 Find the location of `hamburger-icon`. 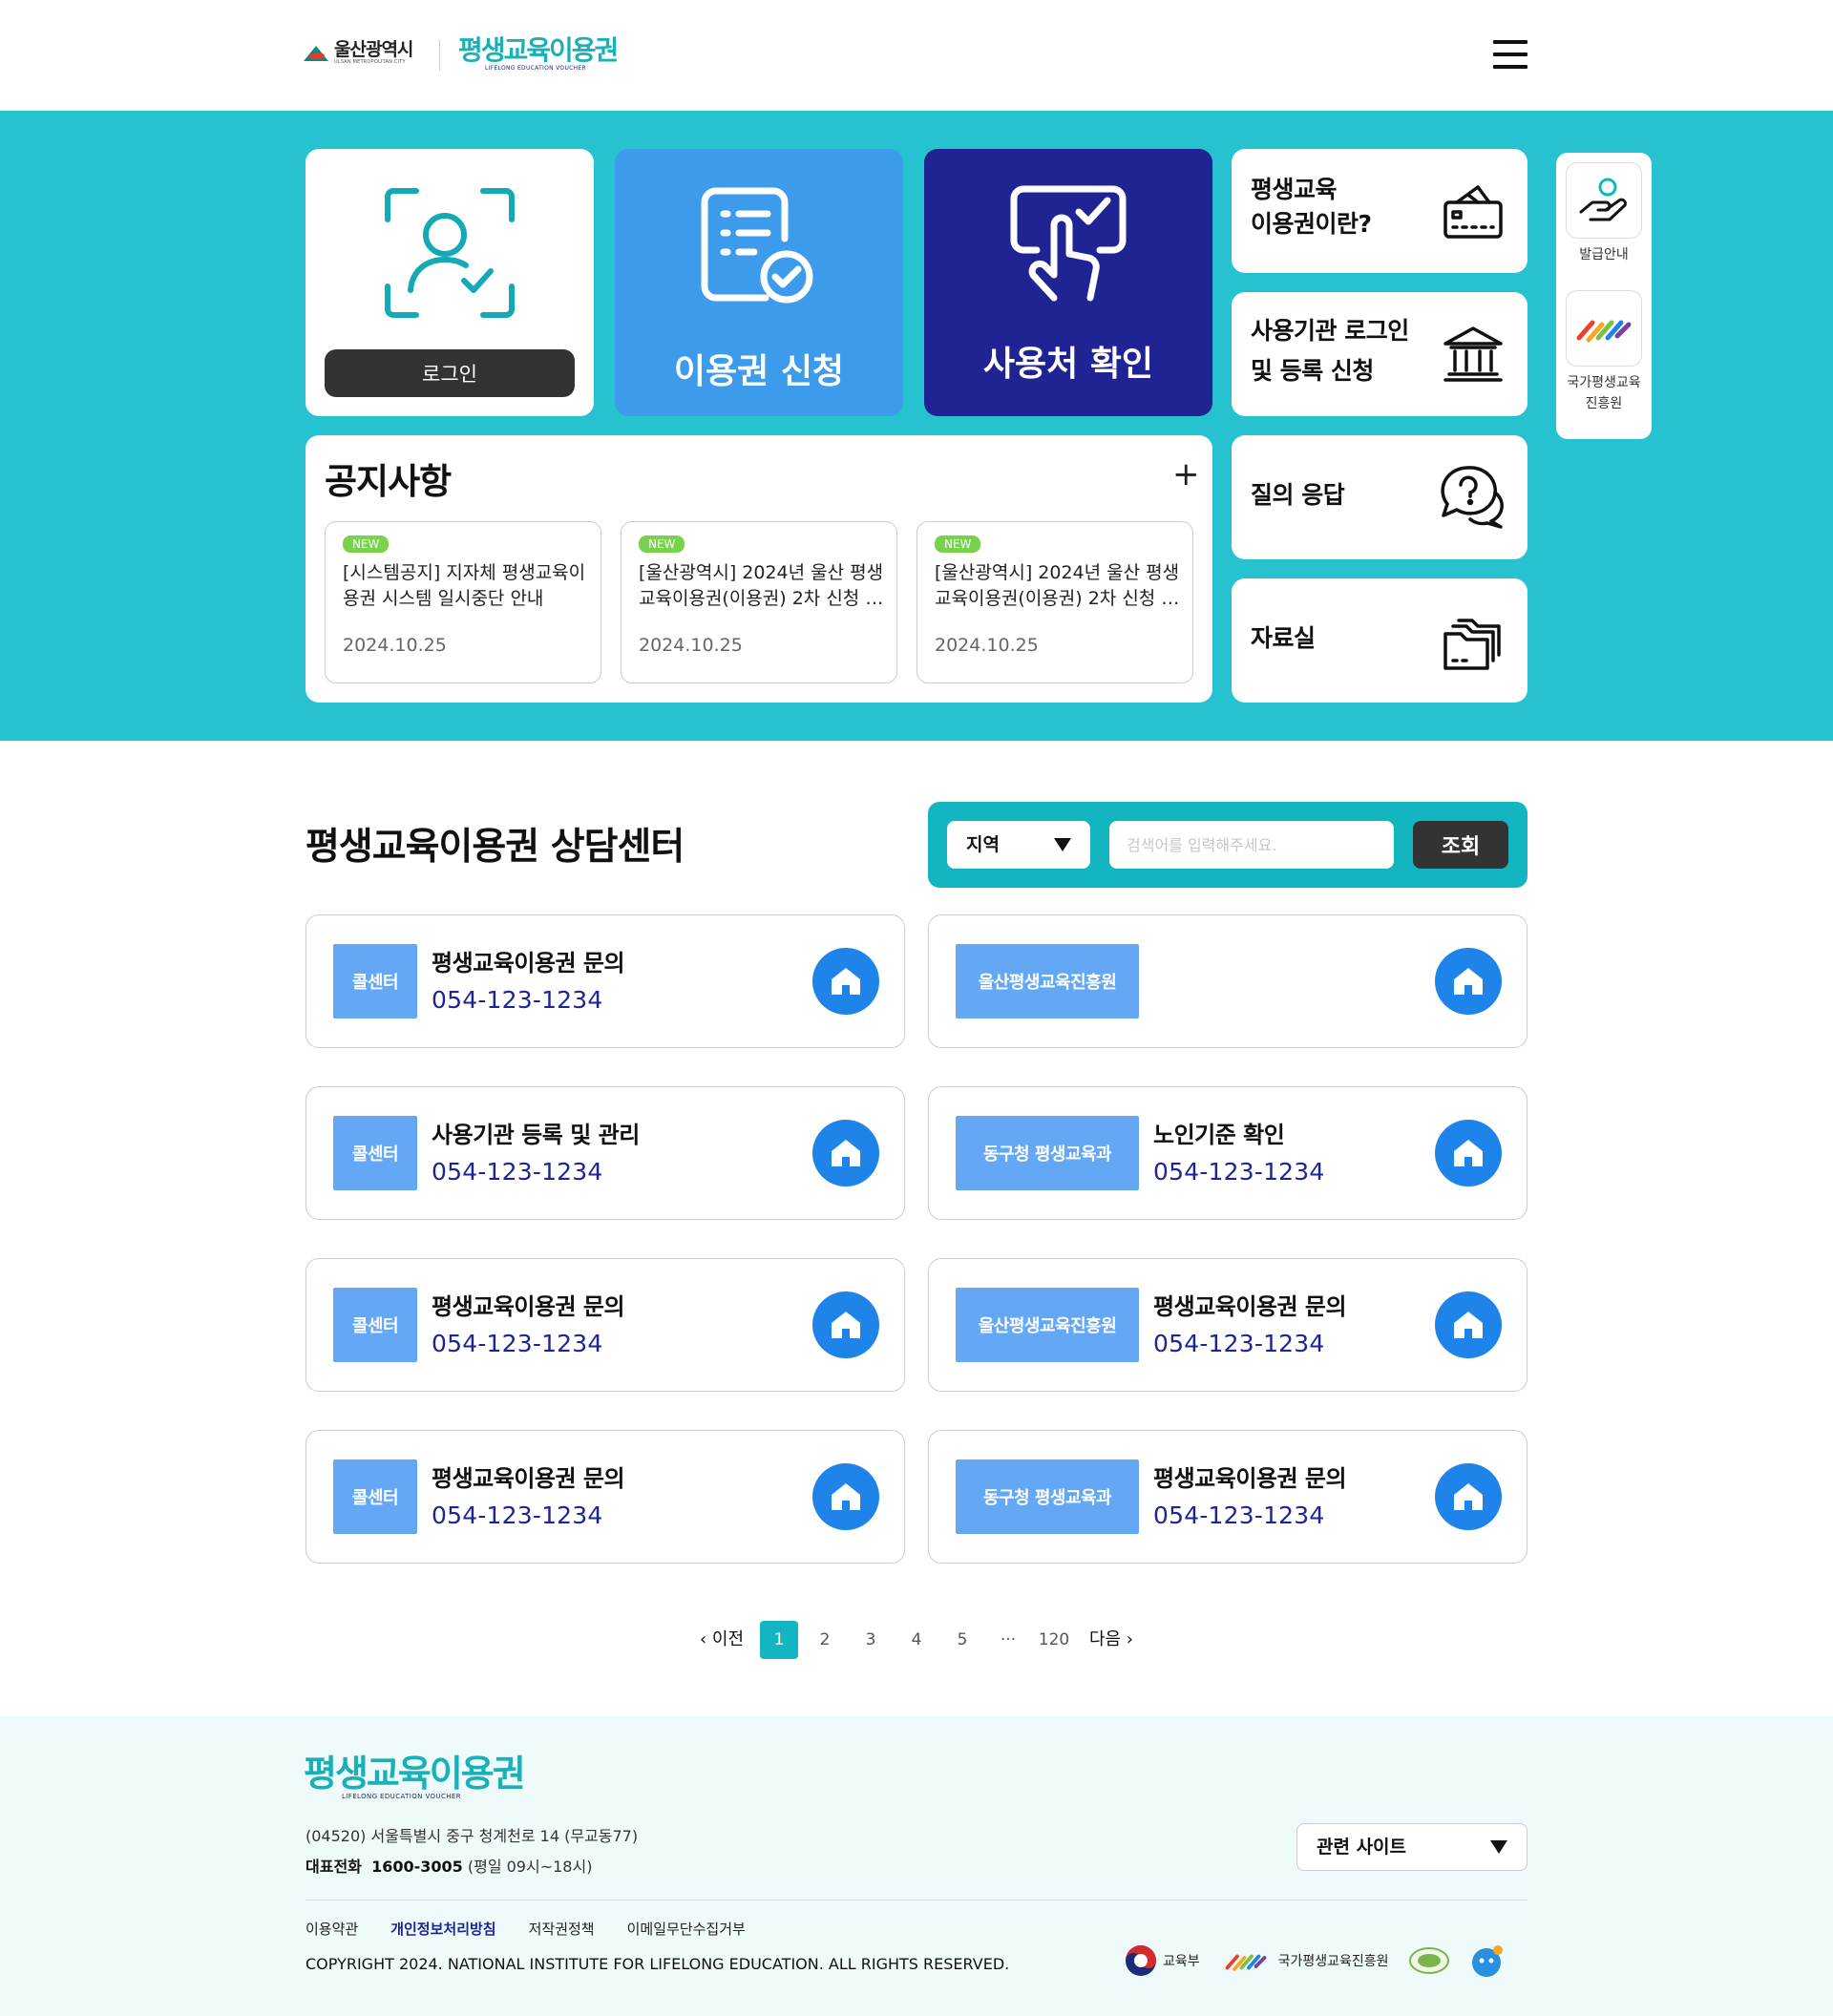

hamburger-icon is located at coordinates (1511, 54).